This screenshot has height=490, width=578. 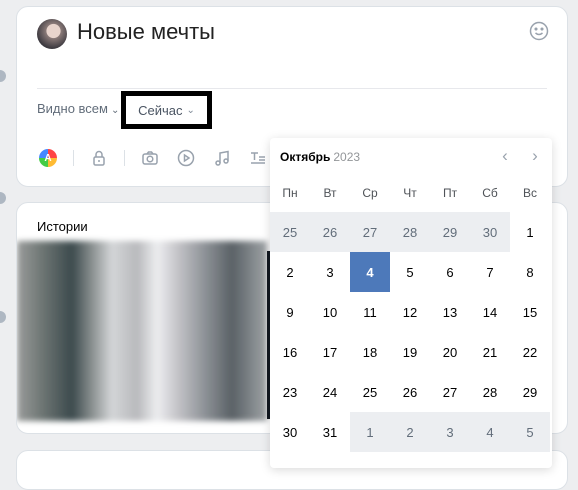 I want to click on calendar-day: 7, so click(x=490, y=272).